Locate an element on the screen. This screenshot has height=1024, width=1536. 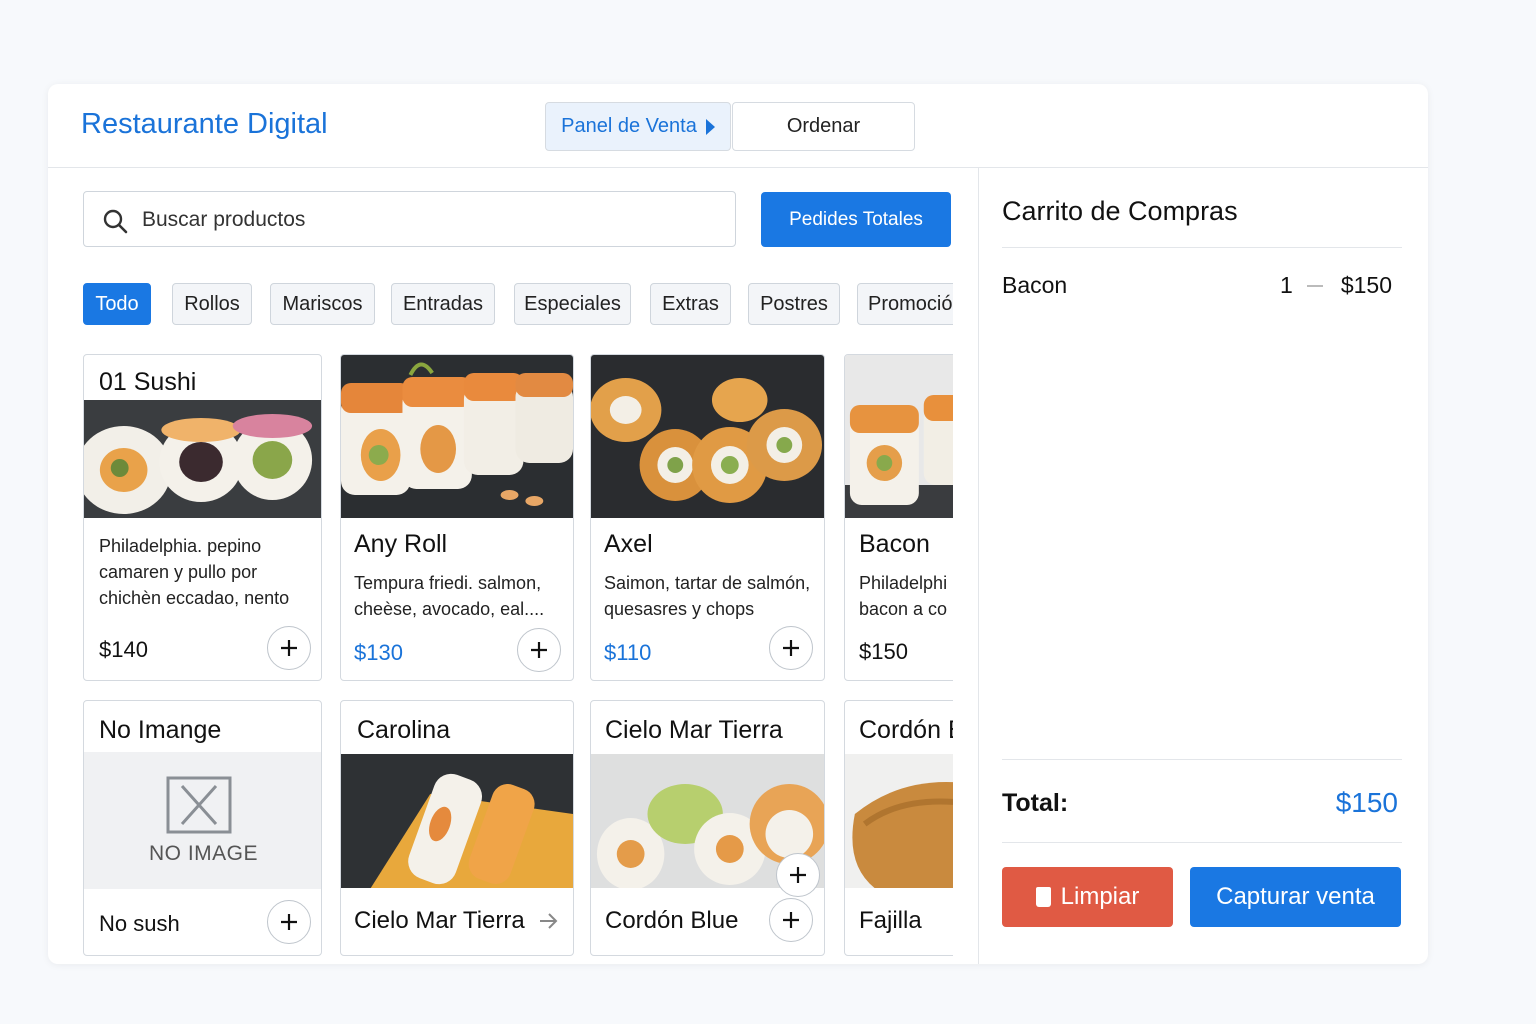
product-title: No Imange is located at coordinates (160, 730).